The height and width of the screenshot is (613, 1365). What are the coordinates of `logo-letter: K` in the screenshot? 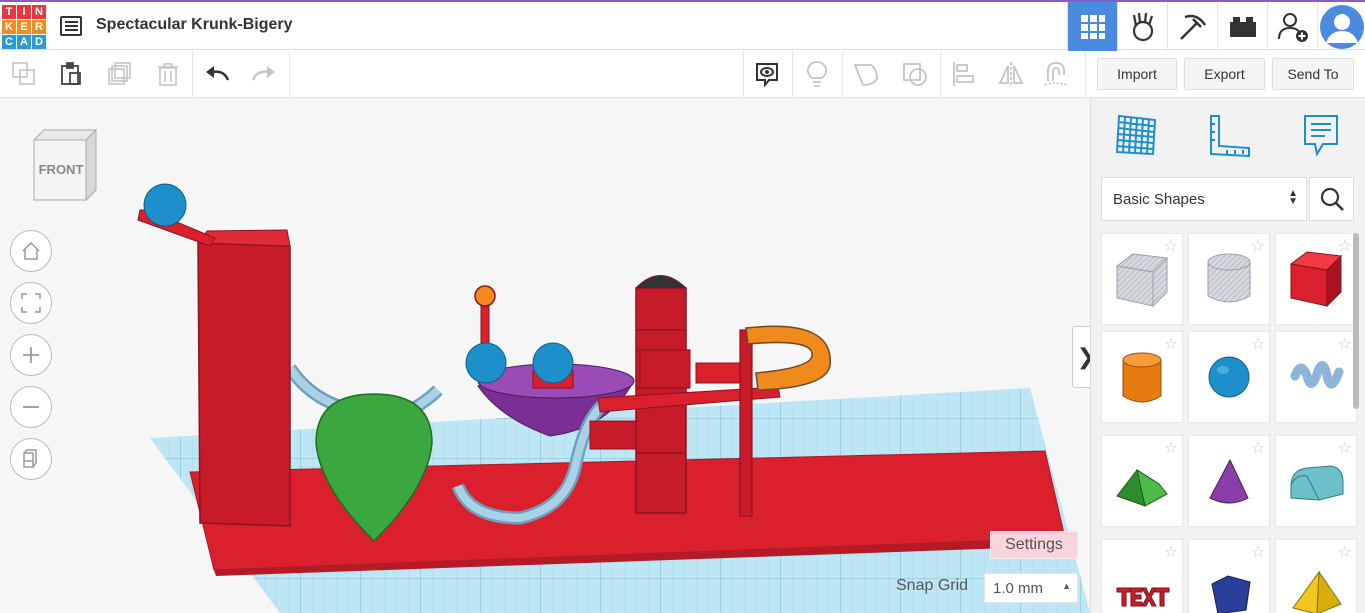 It's located at (9, 27).